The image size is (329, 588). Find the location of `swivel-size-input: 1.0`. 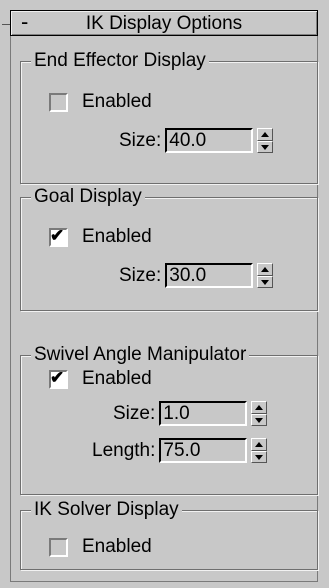

swivel-size-input: 1.0 is located at coordinates (203, 413).